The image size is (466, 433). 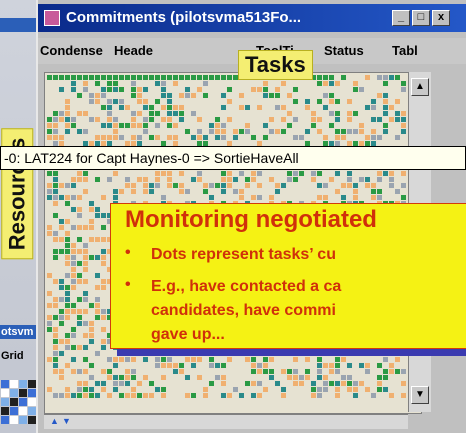 What do you see at coordinates (252, 18) in the screenshot?
I see `title-bar: Commitments (pilotsvma513Fo... _ □ x` at bounding box center [252, 18].